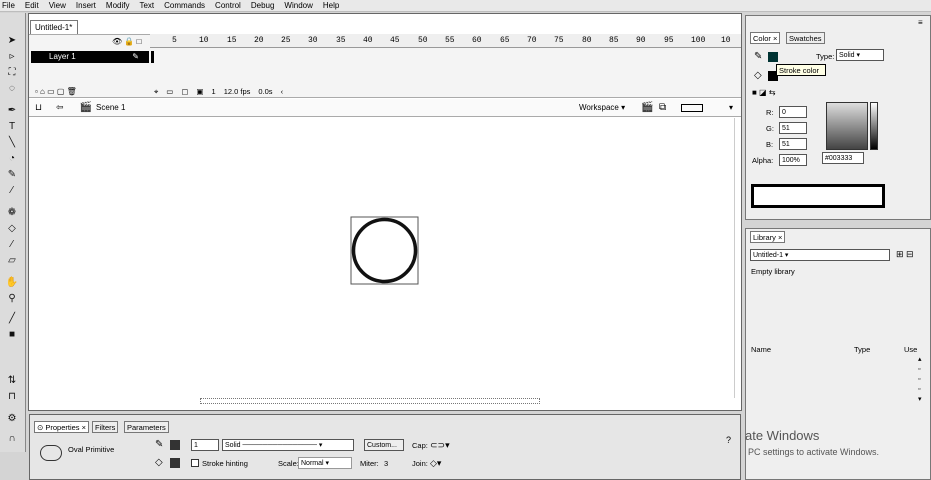 The image size is (931, 480). Describe the element at coordinates (184, 5) in the screenshot. I see `menu-commands: Commands` at that location.